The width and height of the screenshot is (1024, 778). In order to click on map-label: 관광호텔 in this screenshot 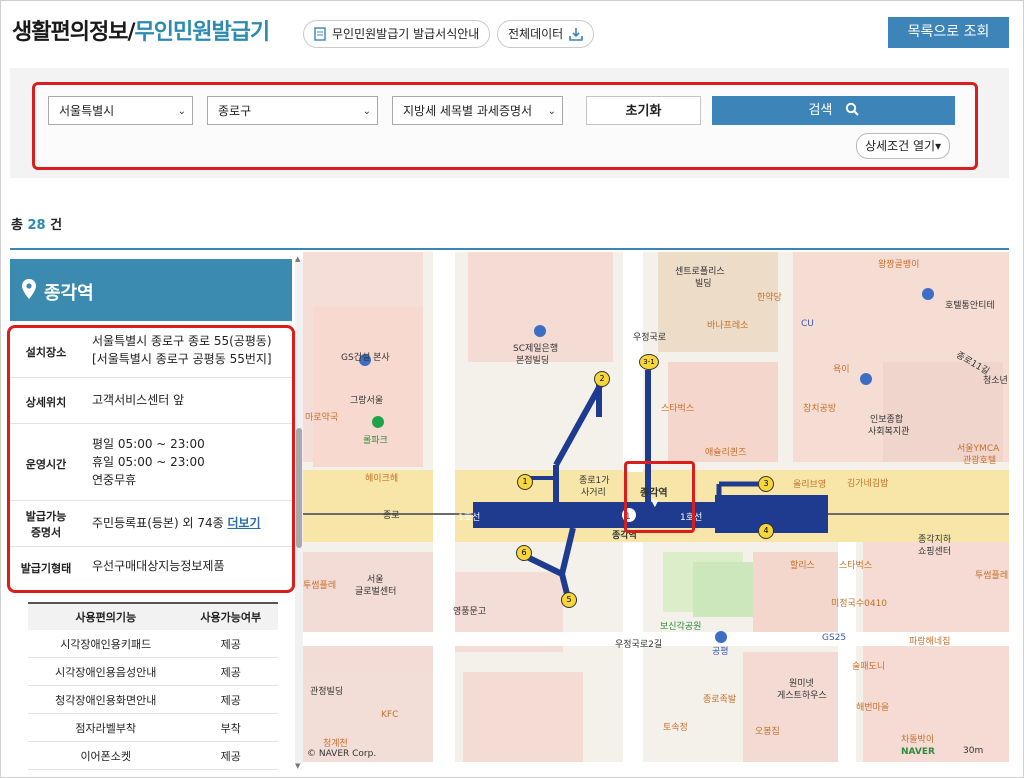, I will do `click(980, 461)`.